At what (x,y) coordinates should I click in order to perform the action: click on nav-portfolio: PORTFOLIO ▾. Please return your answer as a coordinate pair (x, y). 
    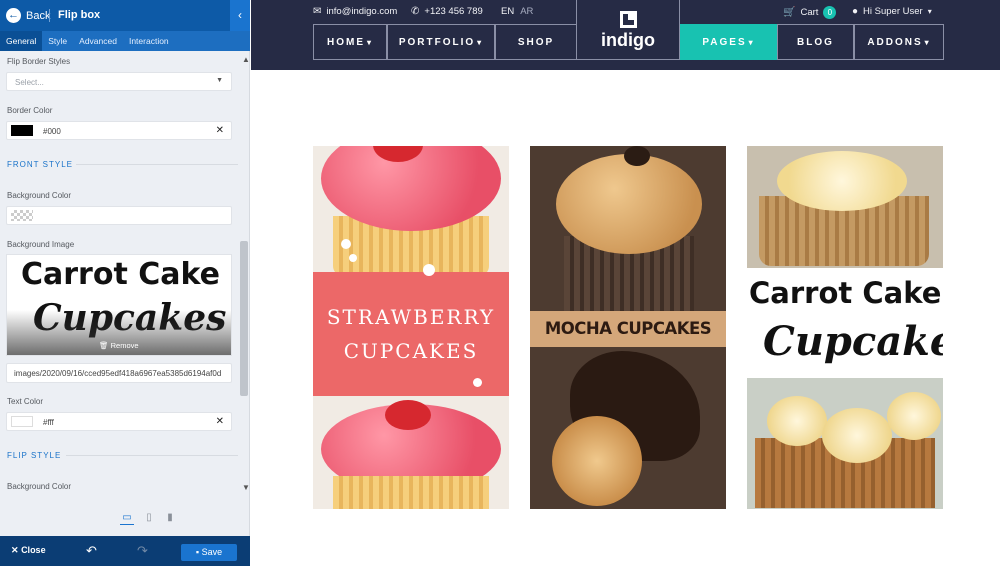
    Looking at the image, I should click on (441, 42).